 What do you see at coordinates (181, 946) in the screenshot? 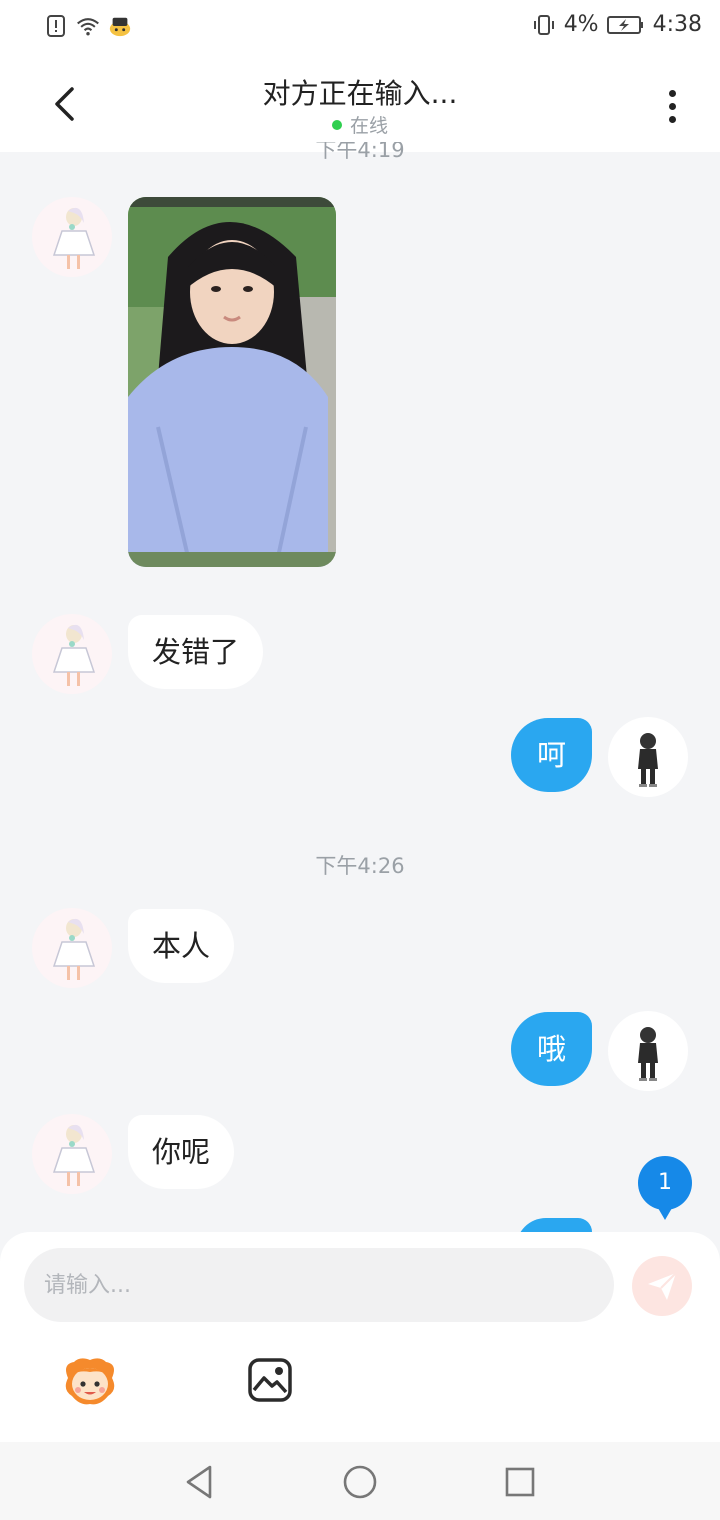
I see `message-bubble-received: 本人` at bounding box center [181, 946].